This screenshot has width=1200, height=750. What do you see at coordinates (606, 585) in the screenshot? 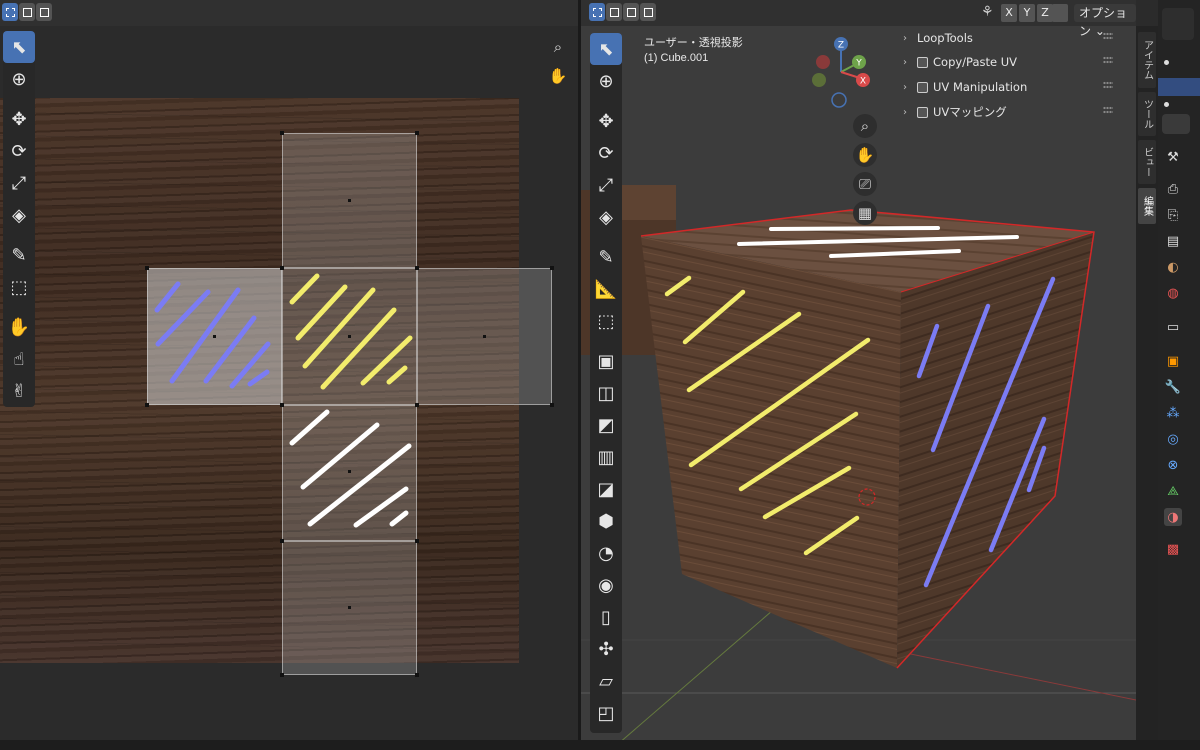
I see `smooth-tool: ◉` at bounding box center [606, 585].